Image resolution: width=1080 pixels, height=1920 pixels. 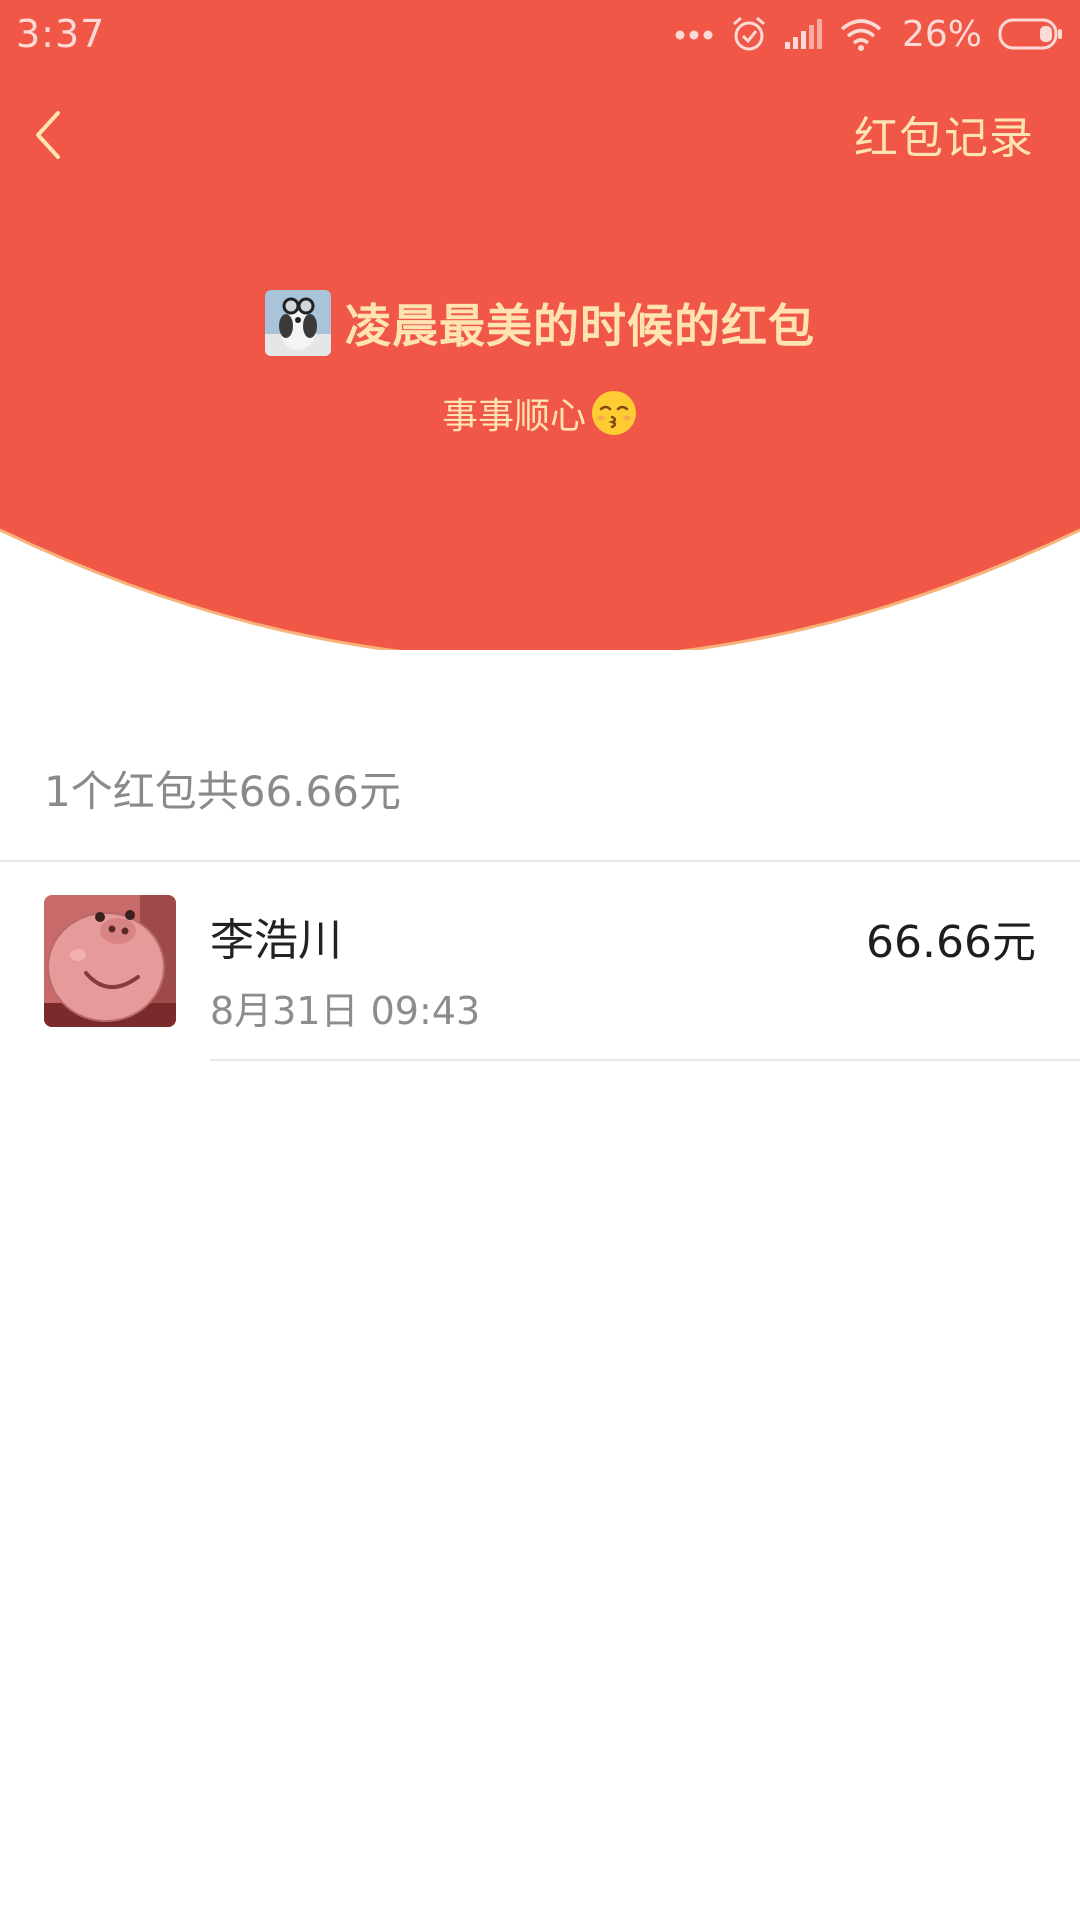 I want to click on battery-icon, so click(x=1030, y=34).